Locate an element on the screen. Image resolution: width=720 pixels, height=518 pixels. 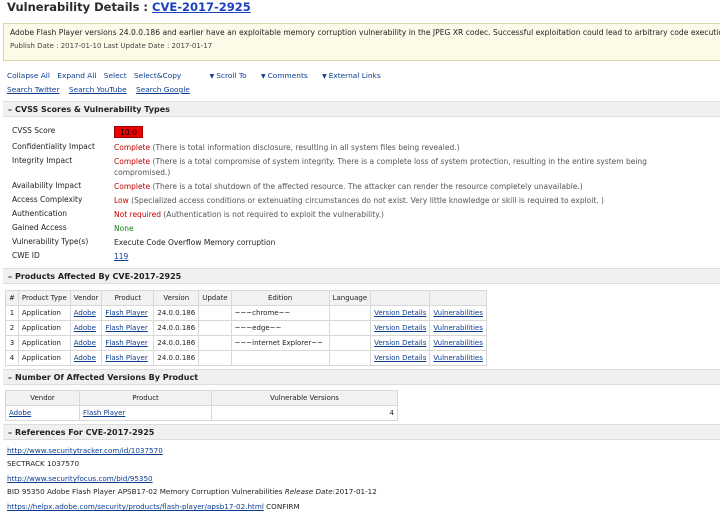
confidentiality-label: Confidentiality Impact is located at coordinates (53, 146).